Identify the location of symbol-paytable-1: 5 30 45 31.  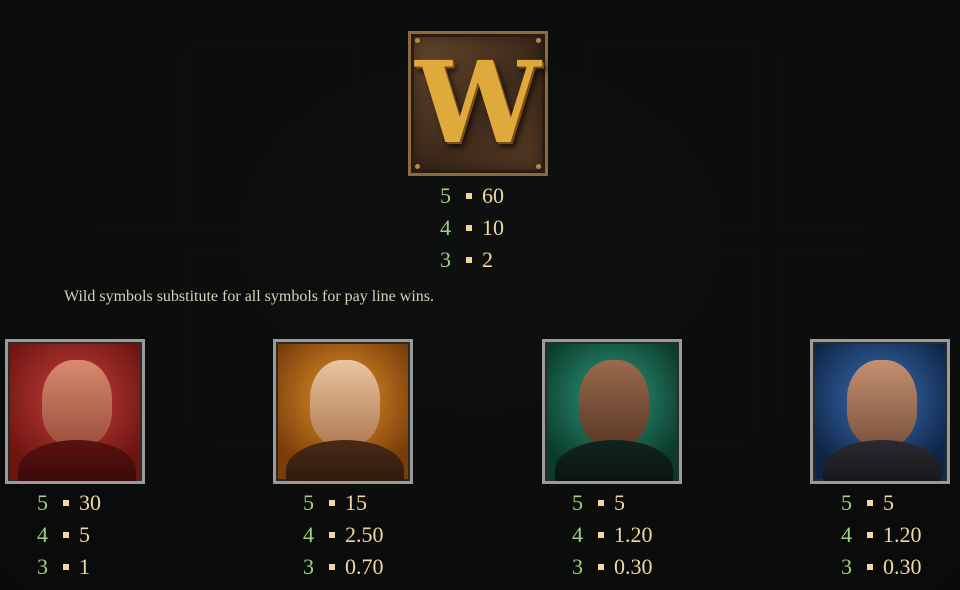
(69, 535).